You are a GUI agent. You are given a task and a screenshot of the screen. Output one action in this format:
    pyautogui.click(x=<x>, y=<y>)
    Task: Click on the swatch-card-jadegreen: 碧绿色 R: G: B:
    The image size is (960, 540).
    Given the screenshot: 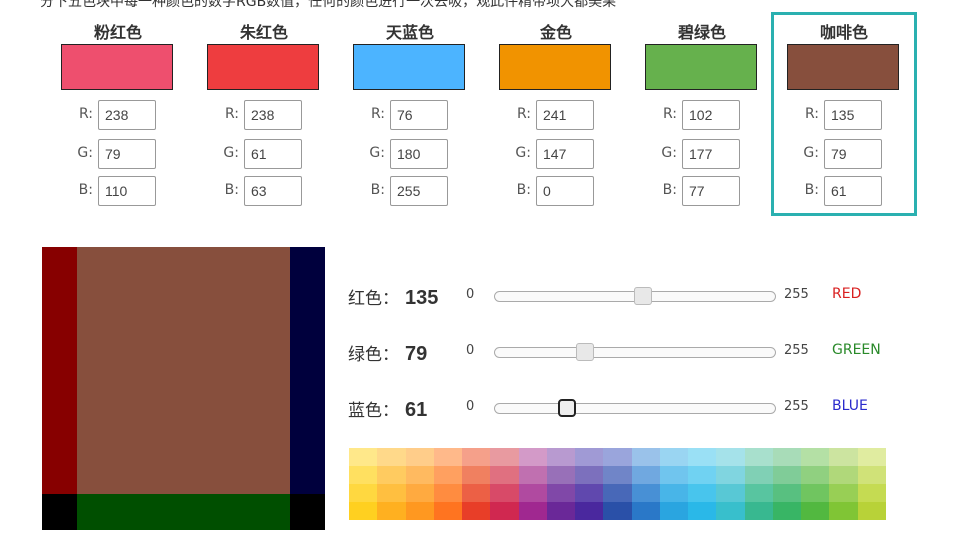 What is the action you would take?
    pyautogui.click(x=702, y=114)
    